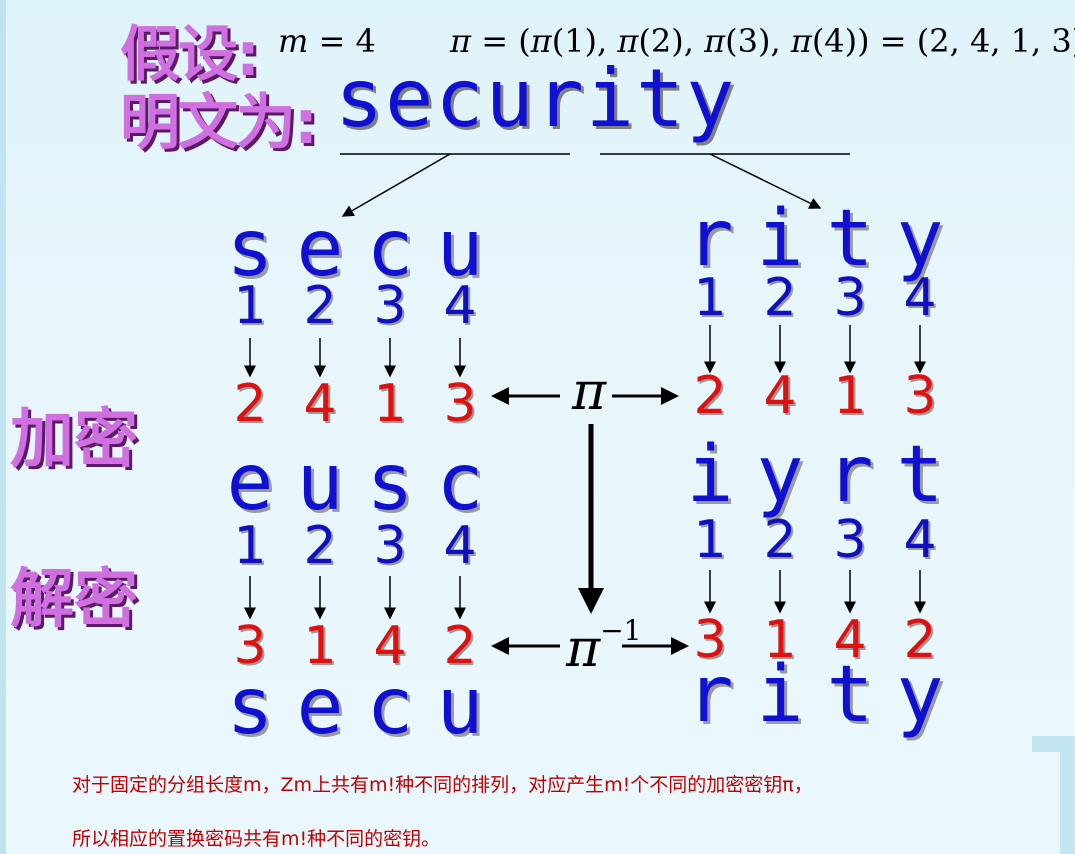  I want to click on left-positions-encrypt: 1 2 3 4, so click(355, 306).